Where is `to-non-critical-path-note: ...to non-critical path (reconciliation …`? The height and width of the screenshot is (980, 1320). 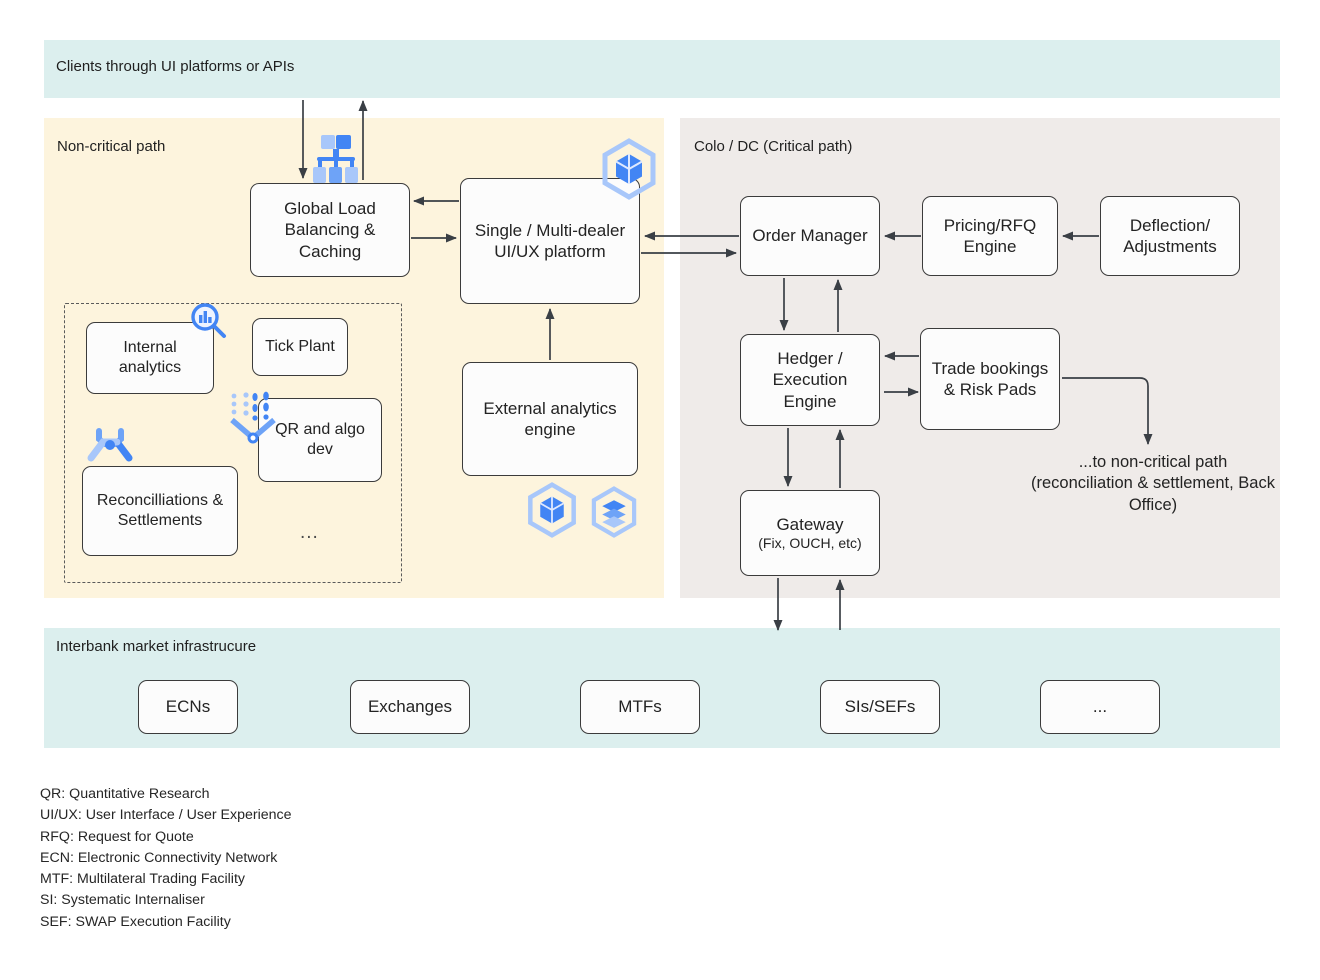
to-non-critical-path-note: ...to non-critical path (reconciliation … is located at coordinates (1153, 483).